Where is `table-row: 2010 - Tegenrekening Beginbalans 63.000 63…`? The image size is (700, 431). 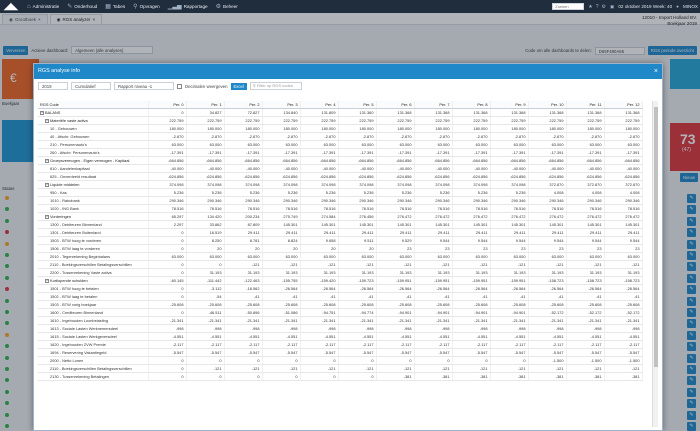 table-row: 2010 - Tegenrekening Beginbalans 63.000 63… is located at coordinates (340, 257).